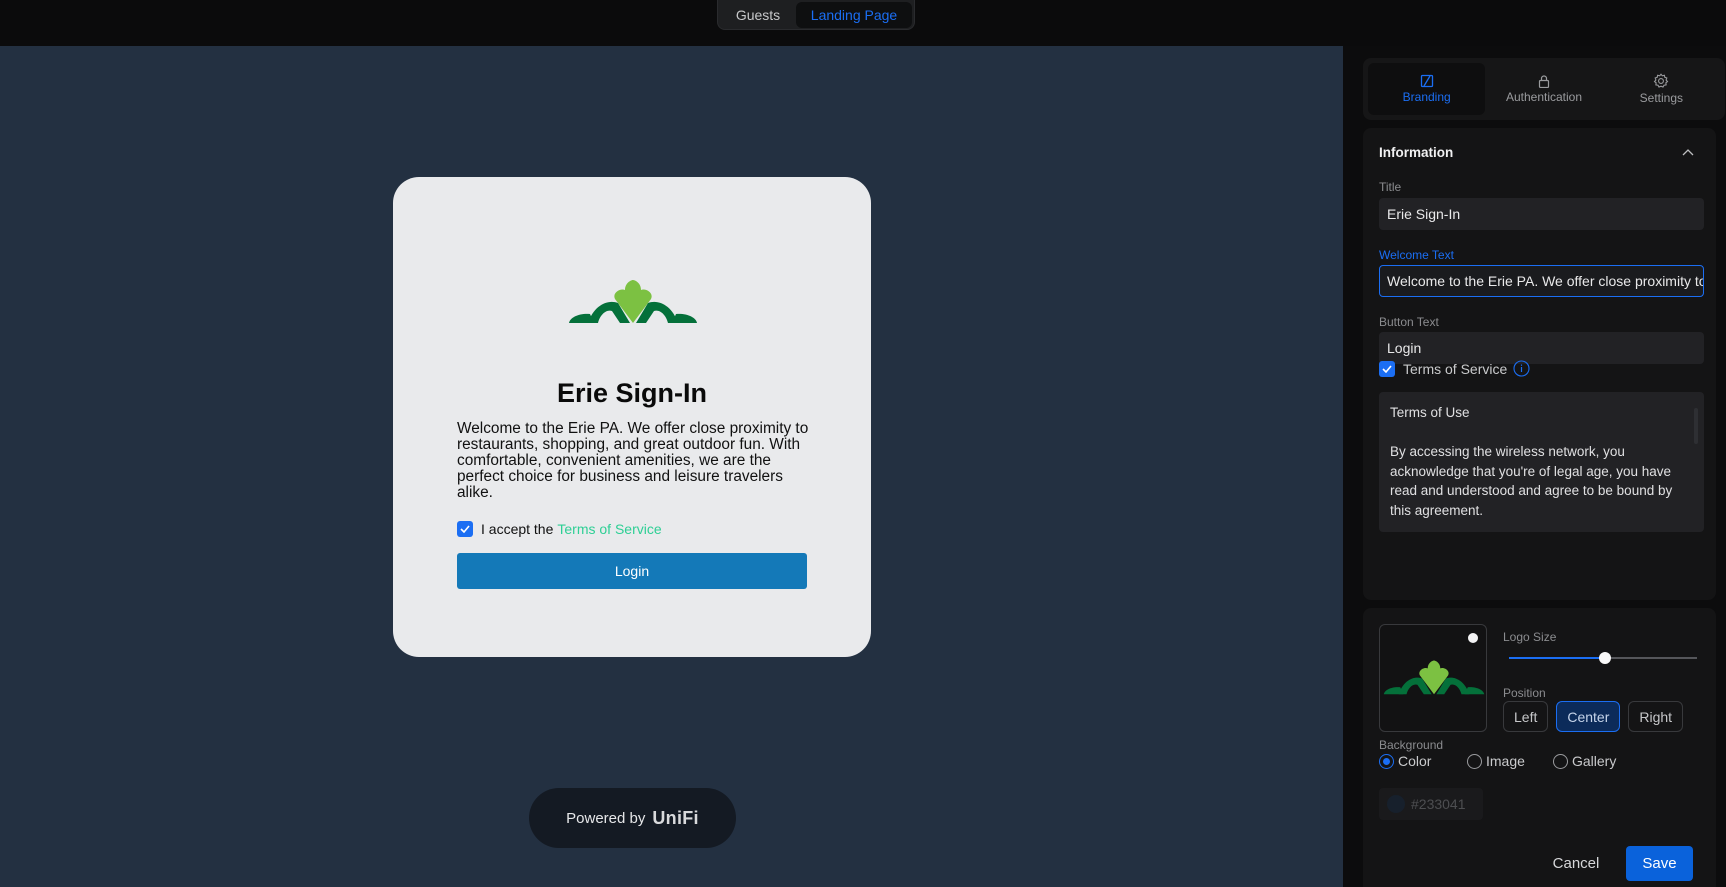 The image size is (1726, 887). Describe the element at coordinates (854, 14) in the screenshot. I see `tab-landing-page: Landing Page` at that location.